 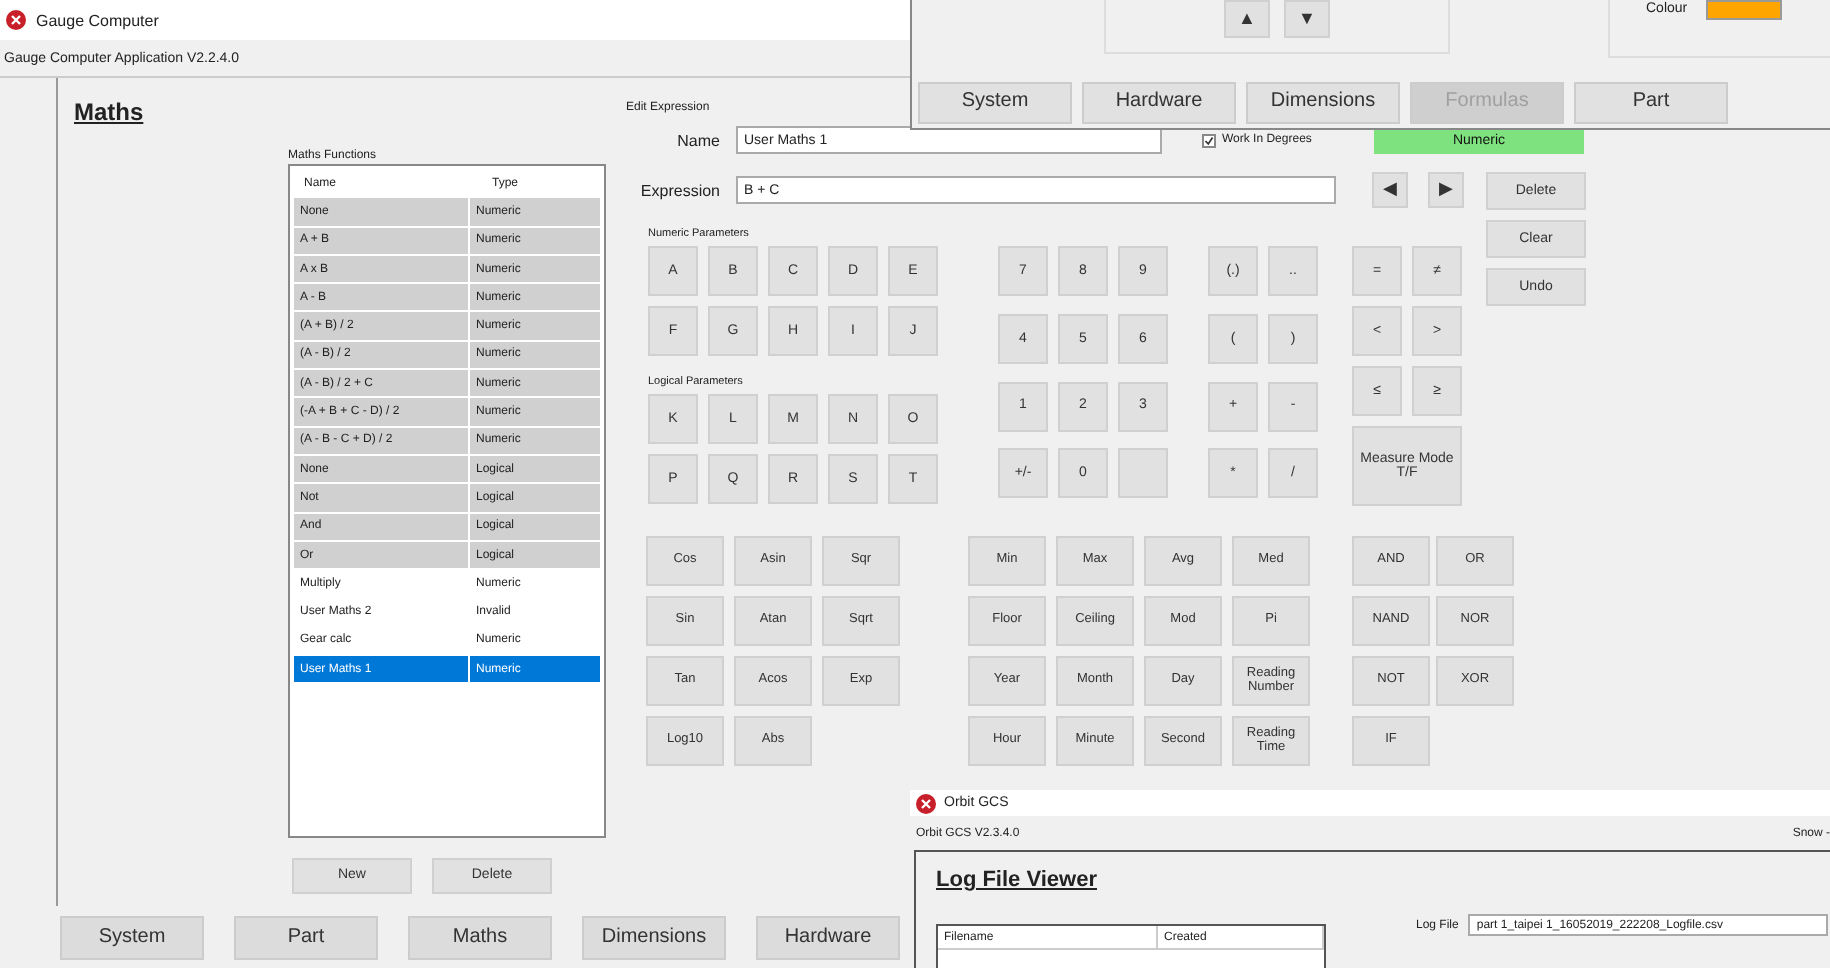 I want to click on app-logo-icon, so click(x=16, y=20).